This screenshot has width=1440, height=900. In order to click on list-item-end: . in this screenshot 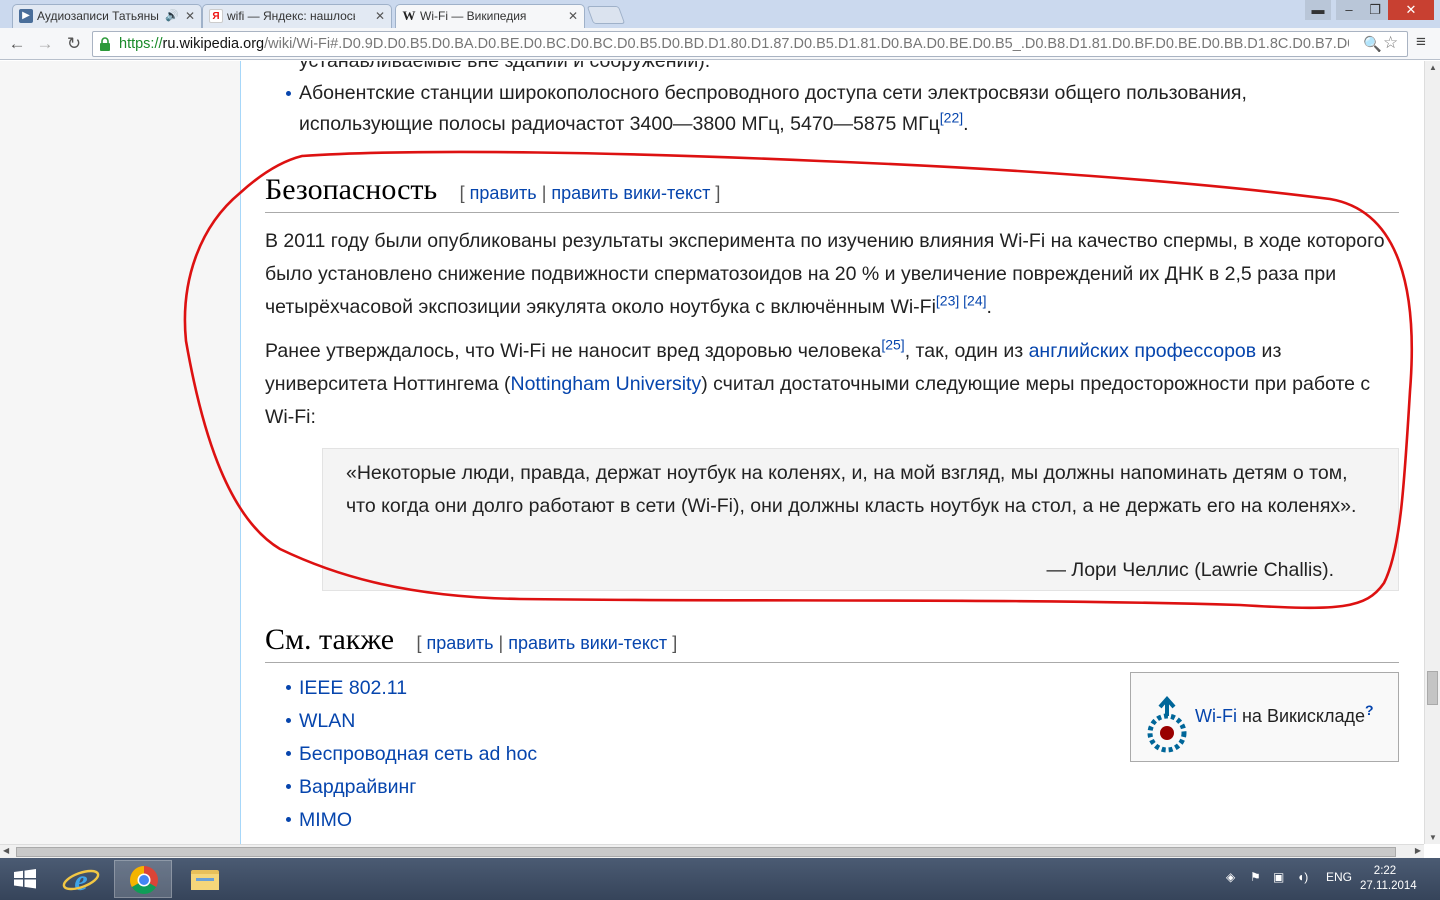, I will do `click(966, 124)`.